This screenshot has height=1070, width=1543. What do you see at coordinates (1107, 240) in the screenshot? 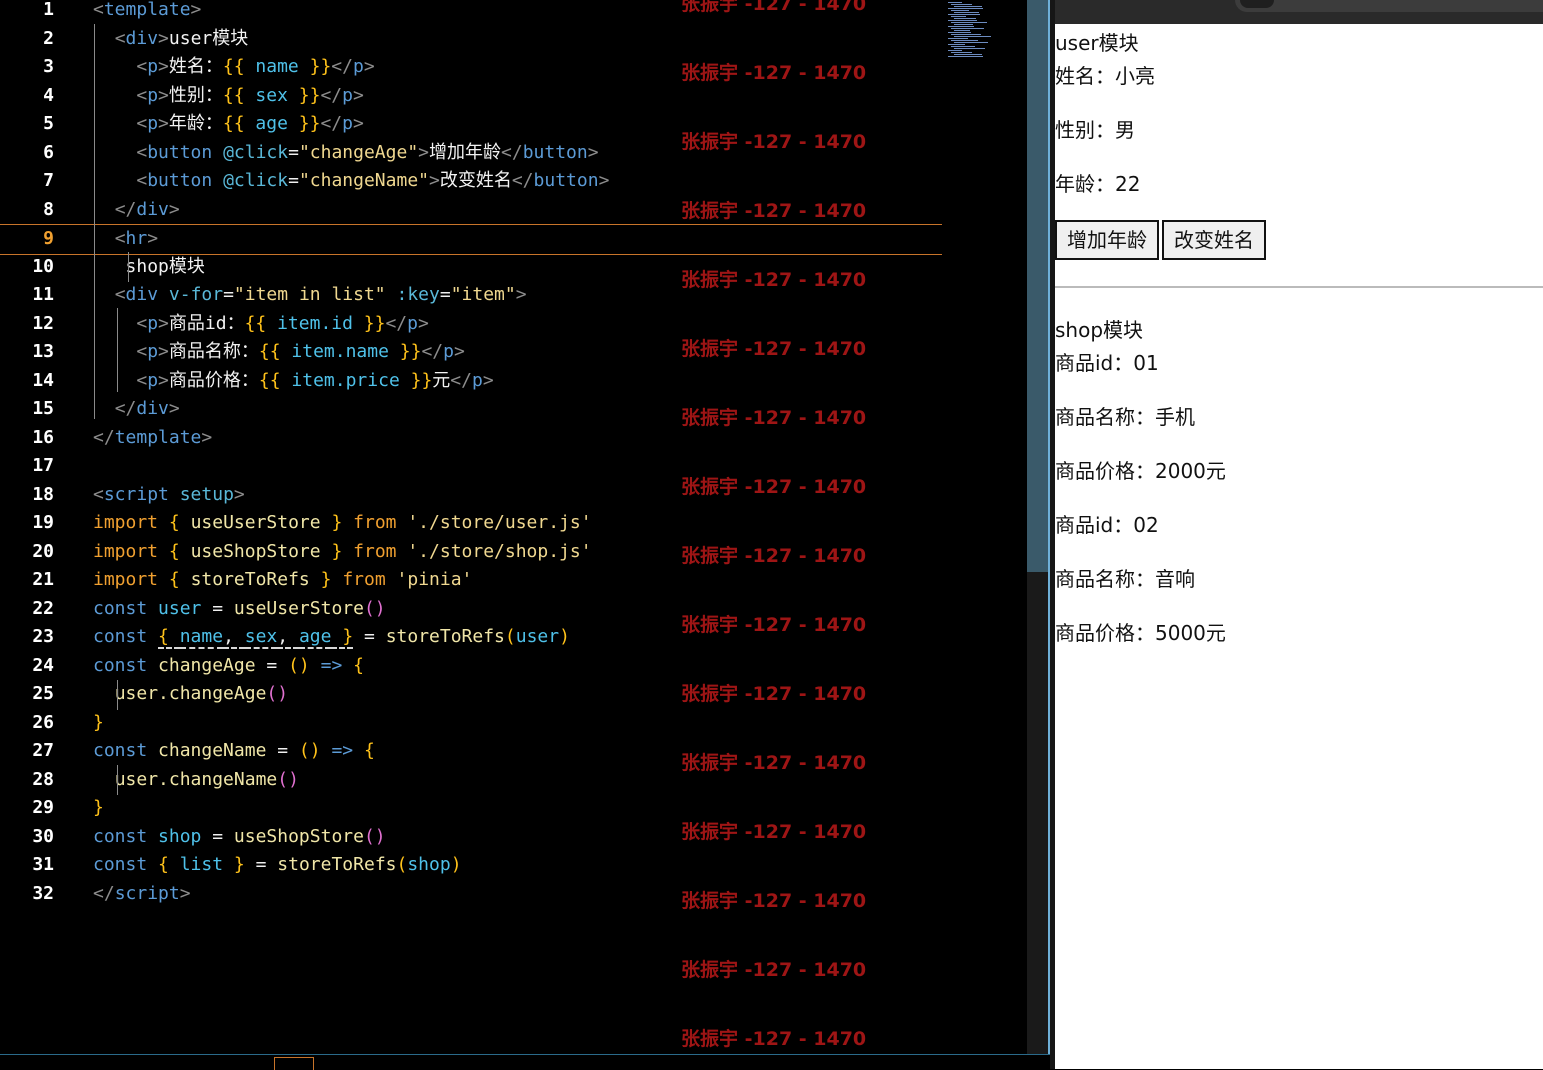
I see `add-age-button: 增加年龄` at bounding box center [1107, 240].